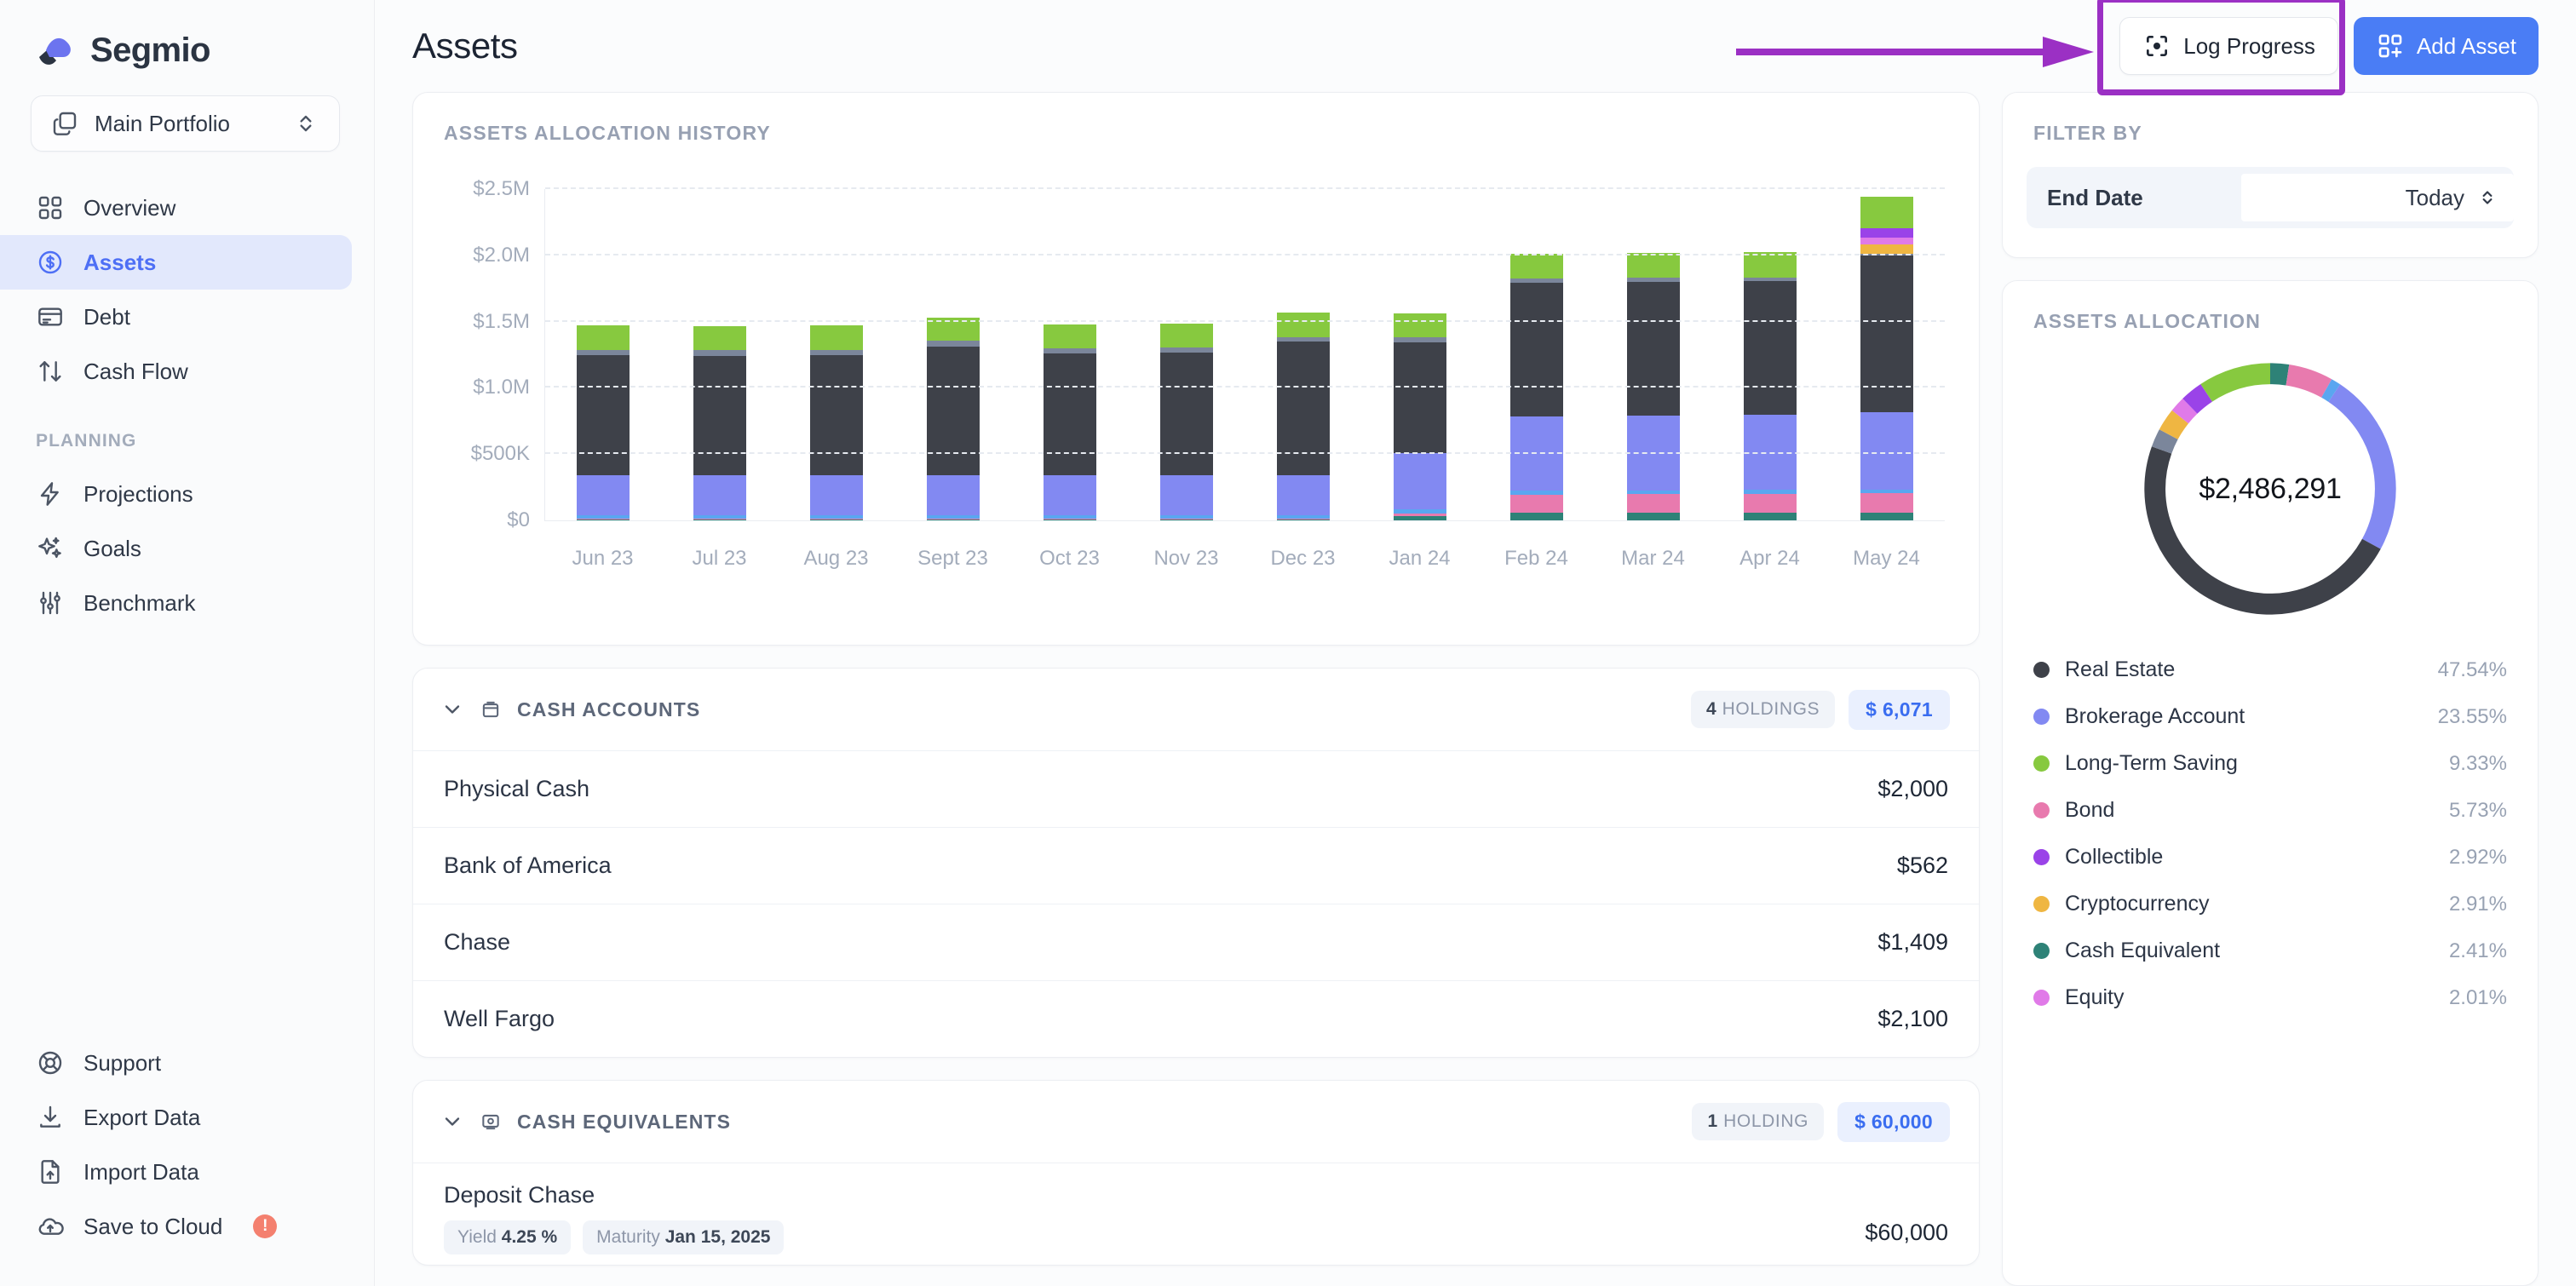  Describe the element at coordinates (1196, 1122) in the screenshot. I see `cash-equivalents-header: CASH EQUIVALENTS 1 HOLDING $ 60,000` at that location.